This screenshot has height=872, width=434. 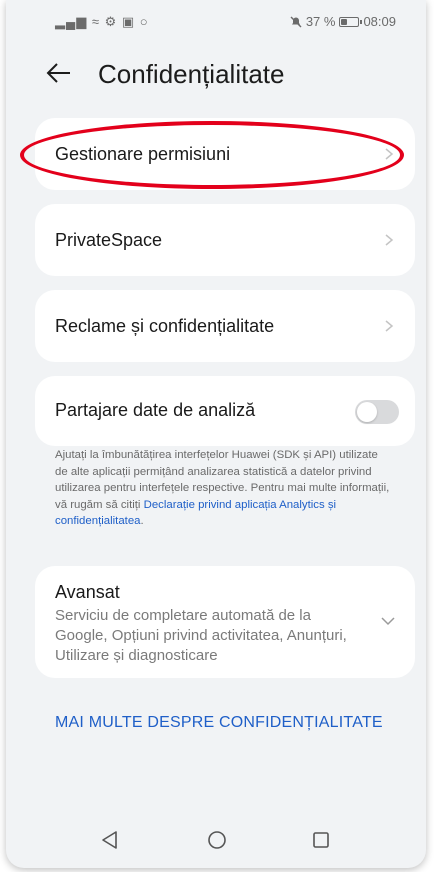 I want to click on back-triangle-icon, so click(x=110, y=840).